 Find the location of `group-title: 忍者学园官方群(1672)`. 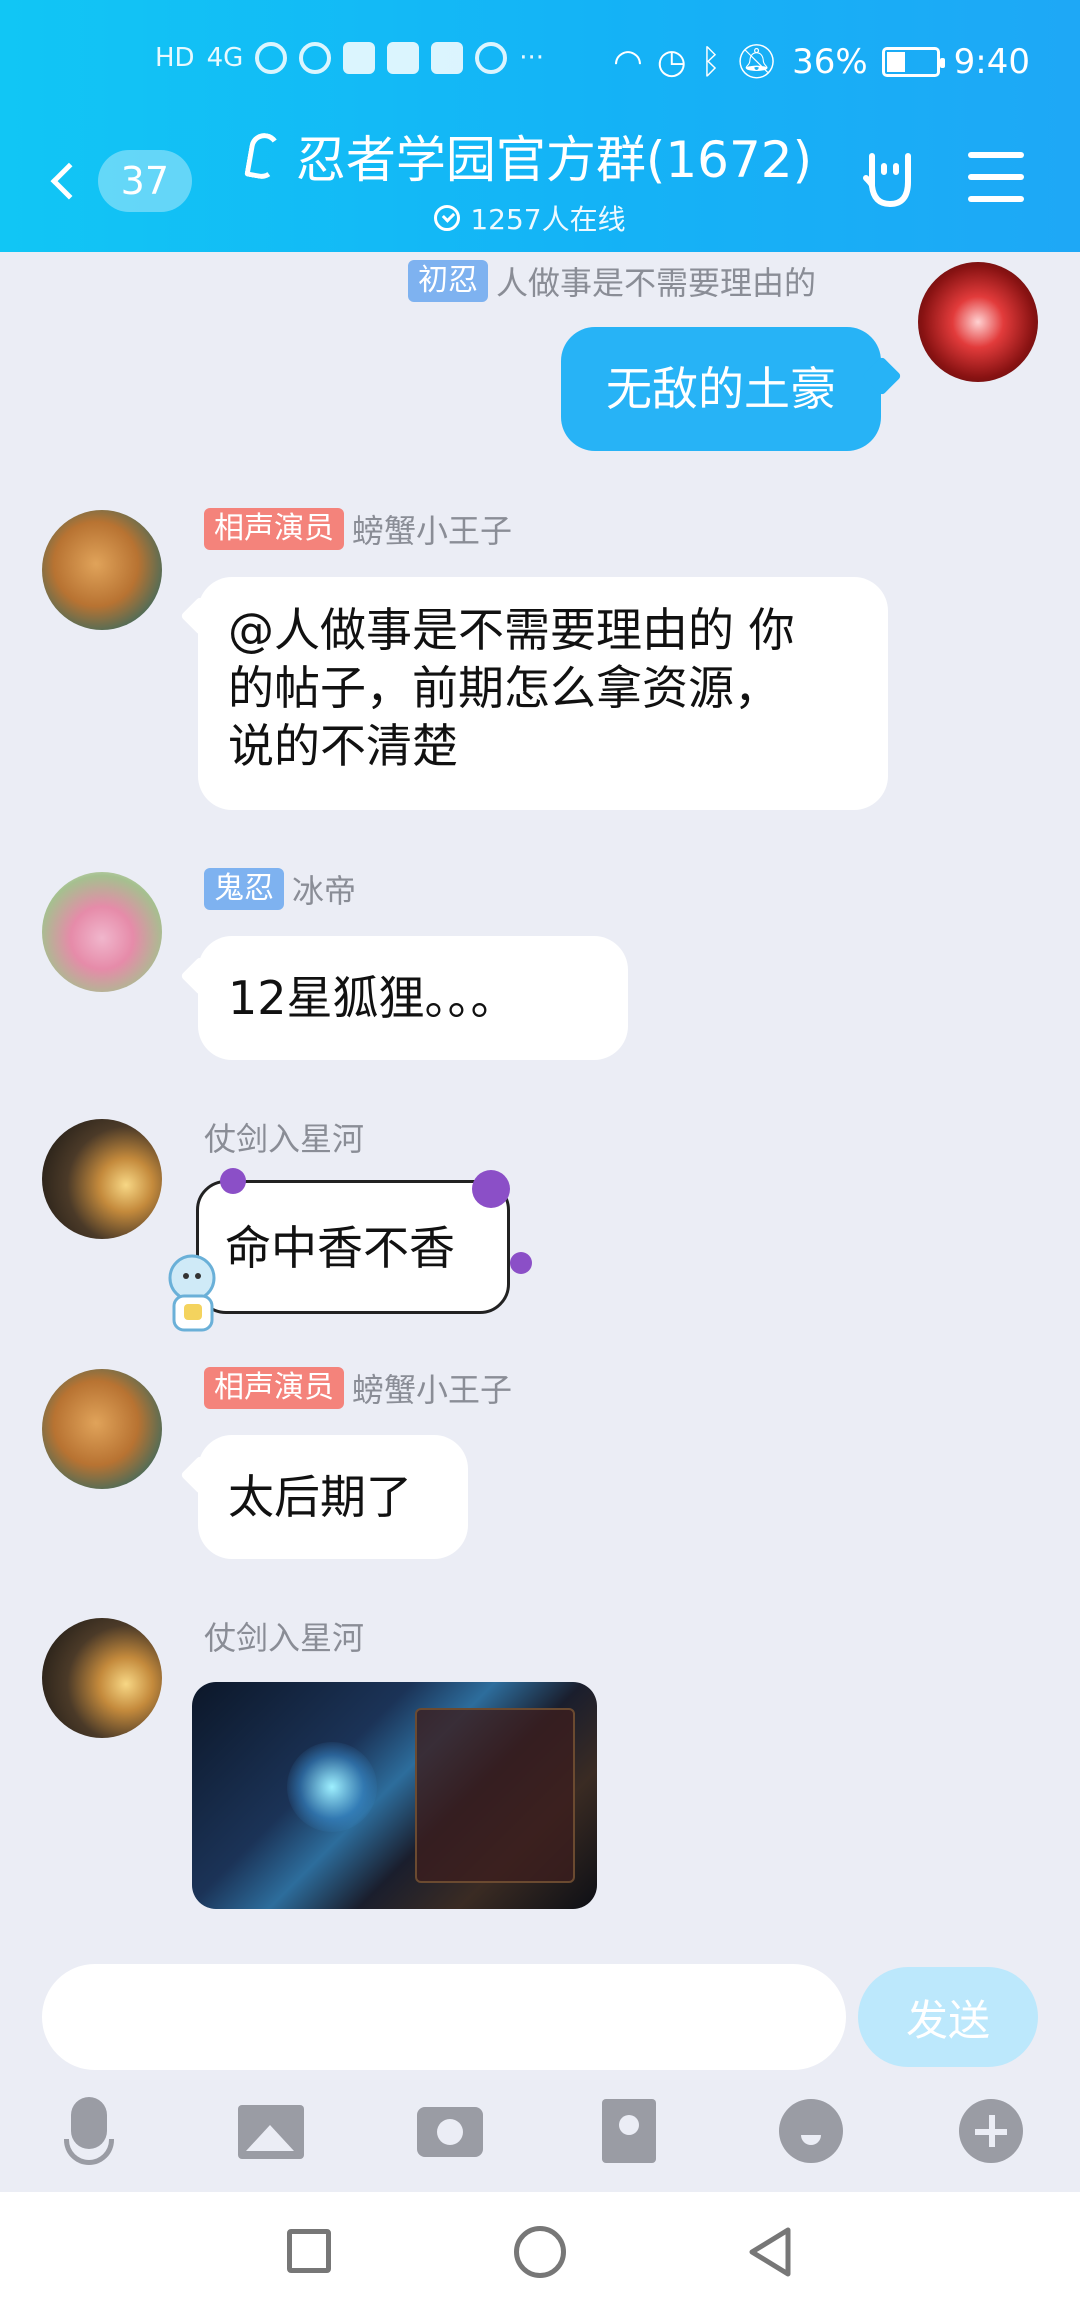

group-title: 忍者学园官方群(1672) is located at coordinates (554, 160).